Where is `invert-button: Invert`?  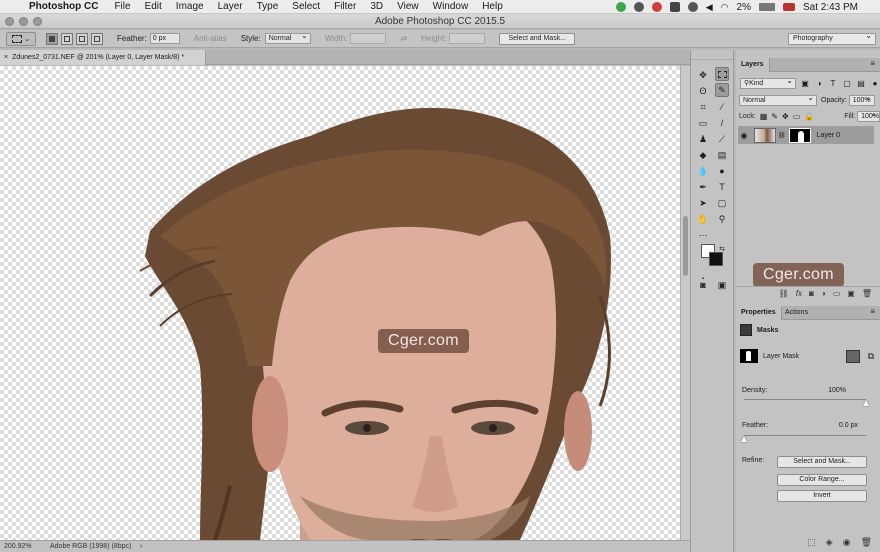 invert-button: Invert is located at coordinates (822, 496).